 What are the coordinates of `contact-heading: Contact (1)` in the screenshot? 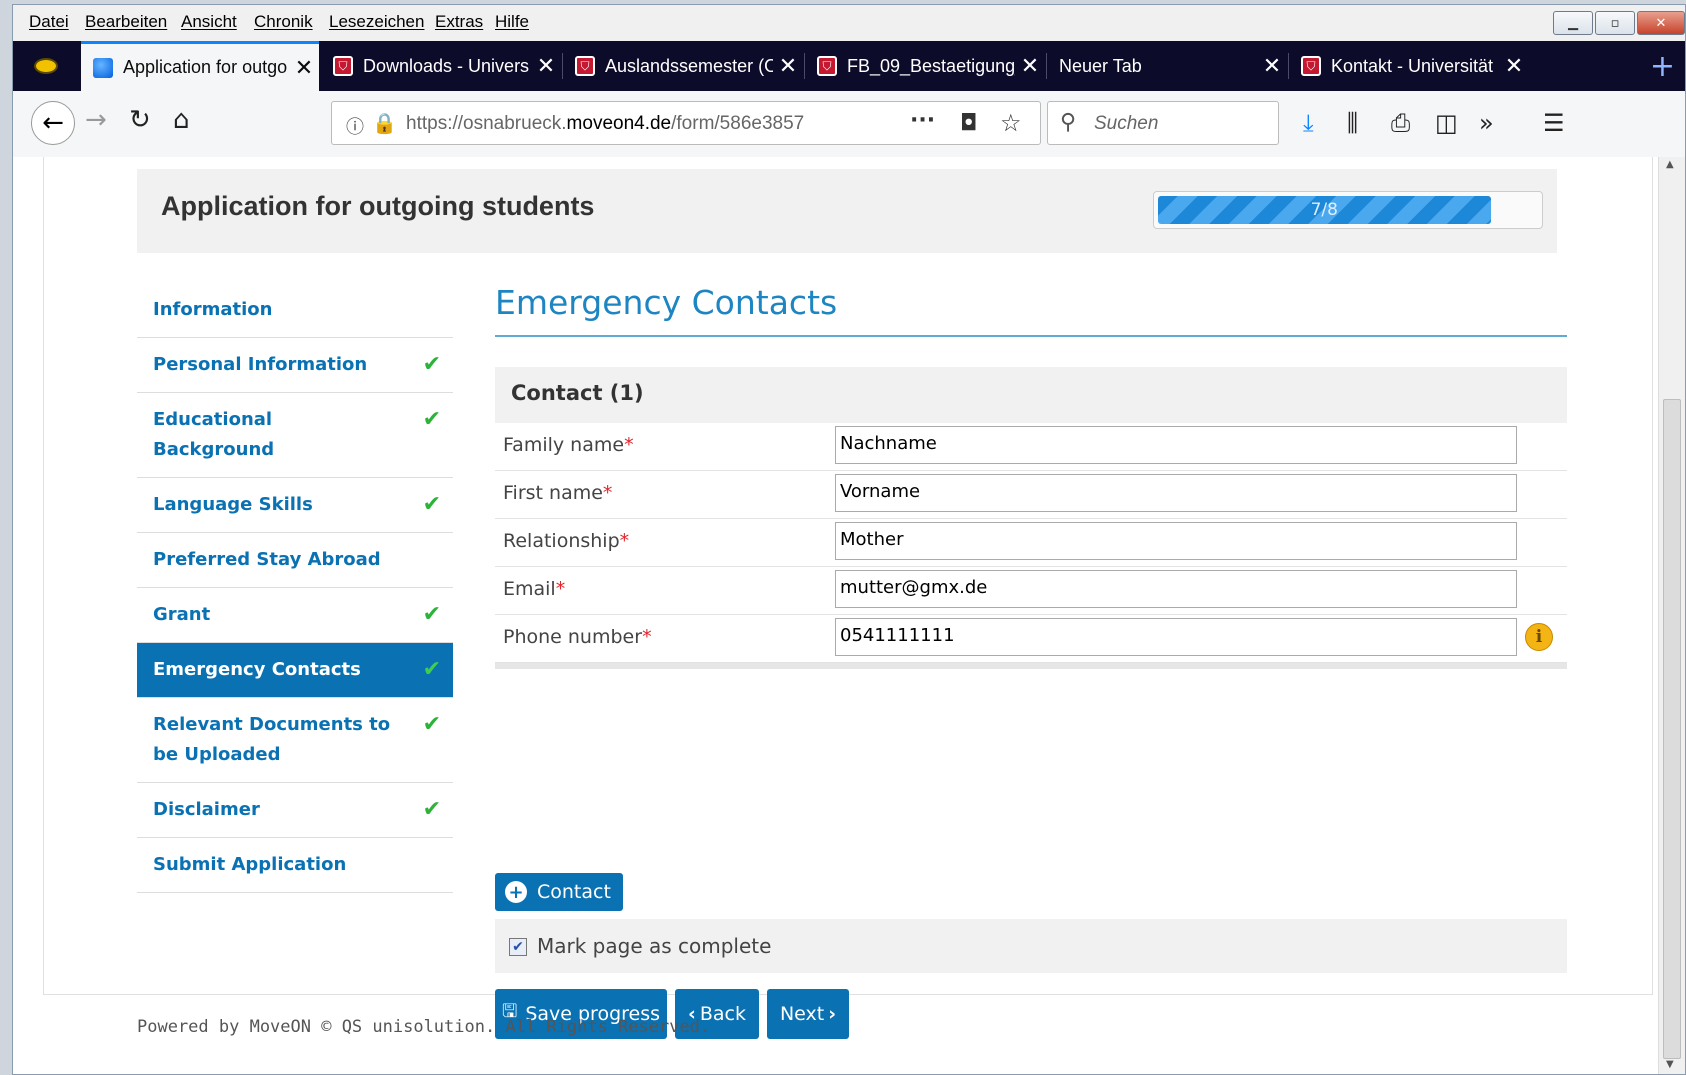 It's located at (577, 393).